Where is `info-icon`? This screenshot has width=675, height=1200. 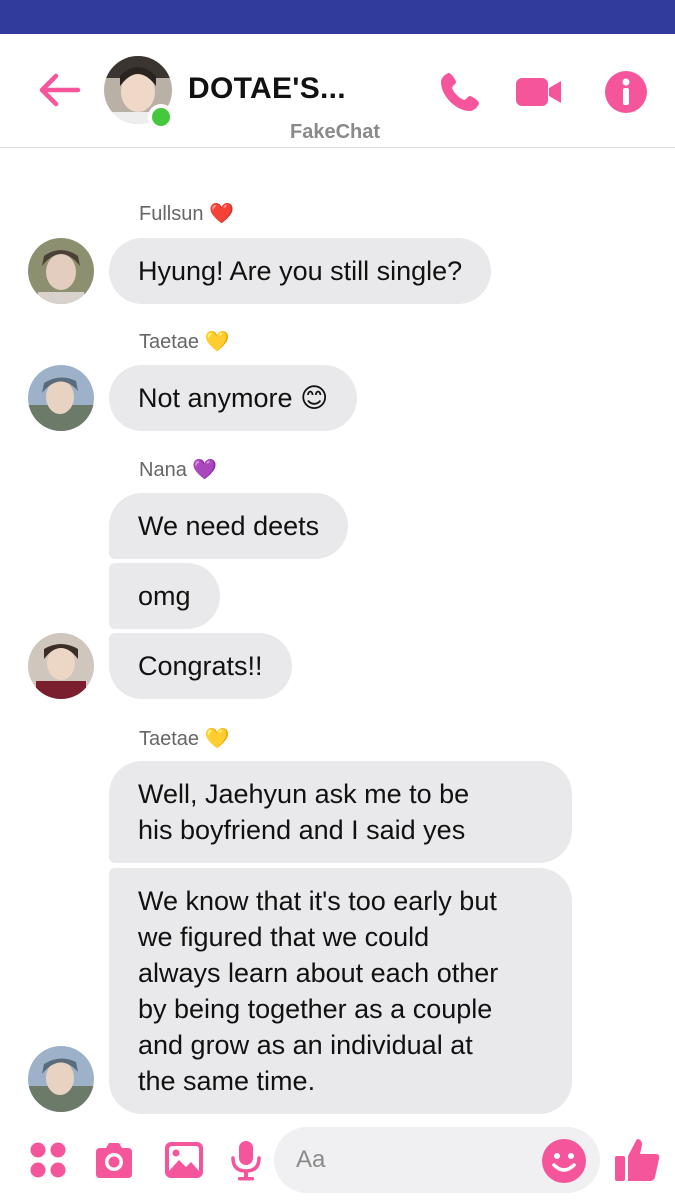
info-icon is located at coordinates (626, 92).